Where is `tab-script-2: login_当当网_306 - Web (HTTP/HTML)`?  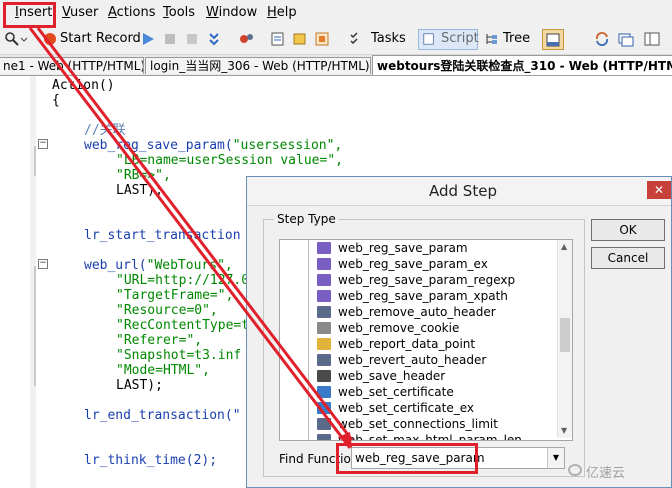
tab-script-2: login_当当网_306 - Web (HTTP/HTML) is located at coordinates (258, 65).